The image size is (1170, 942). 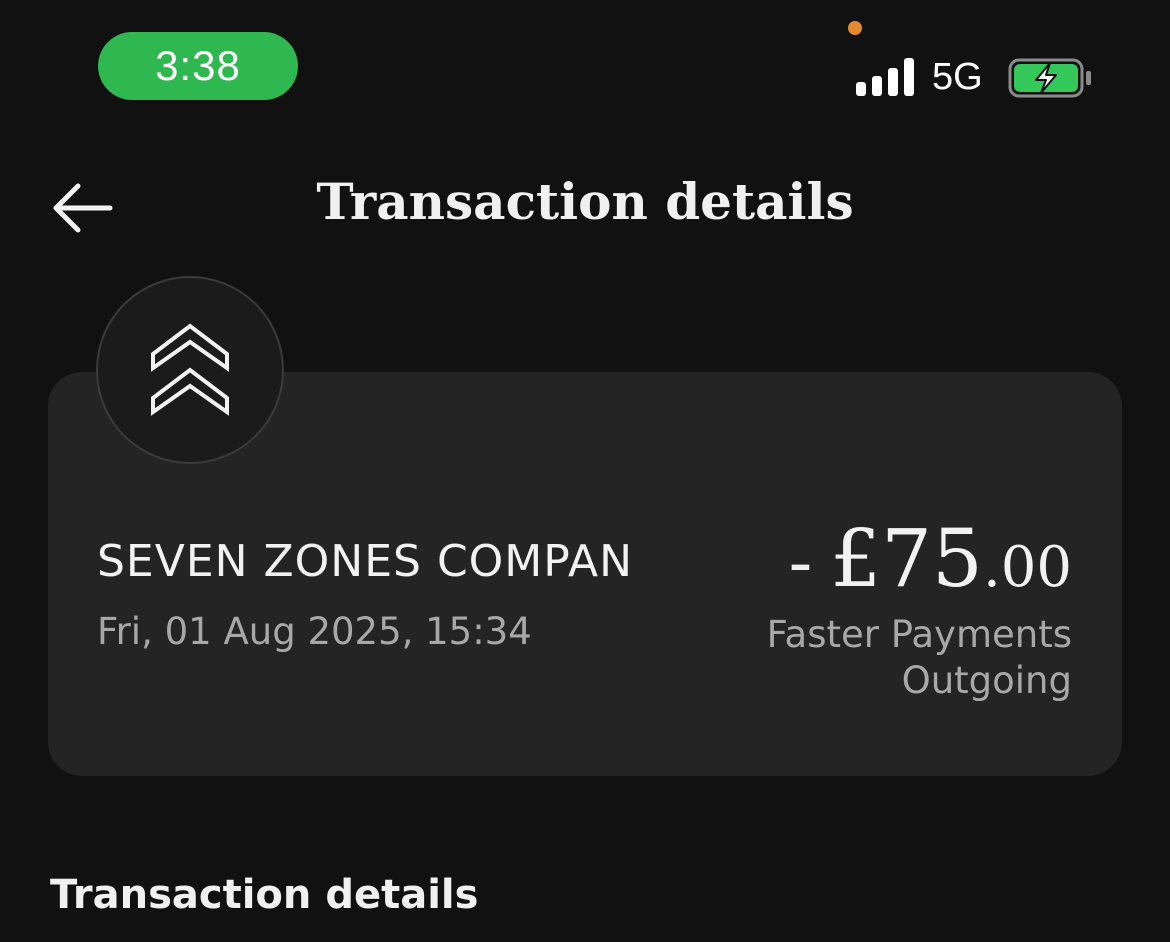 What do you see at coordinates (957, 77) in the screenshot?
I see `network-type: 5G` at bounding box center [957, 77].